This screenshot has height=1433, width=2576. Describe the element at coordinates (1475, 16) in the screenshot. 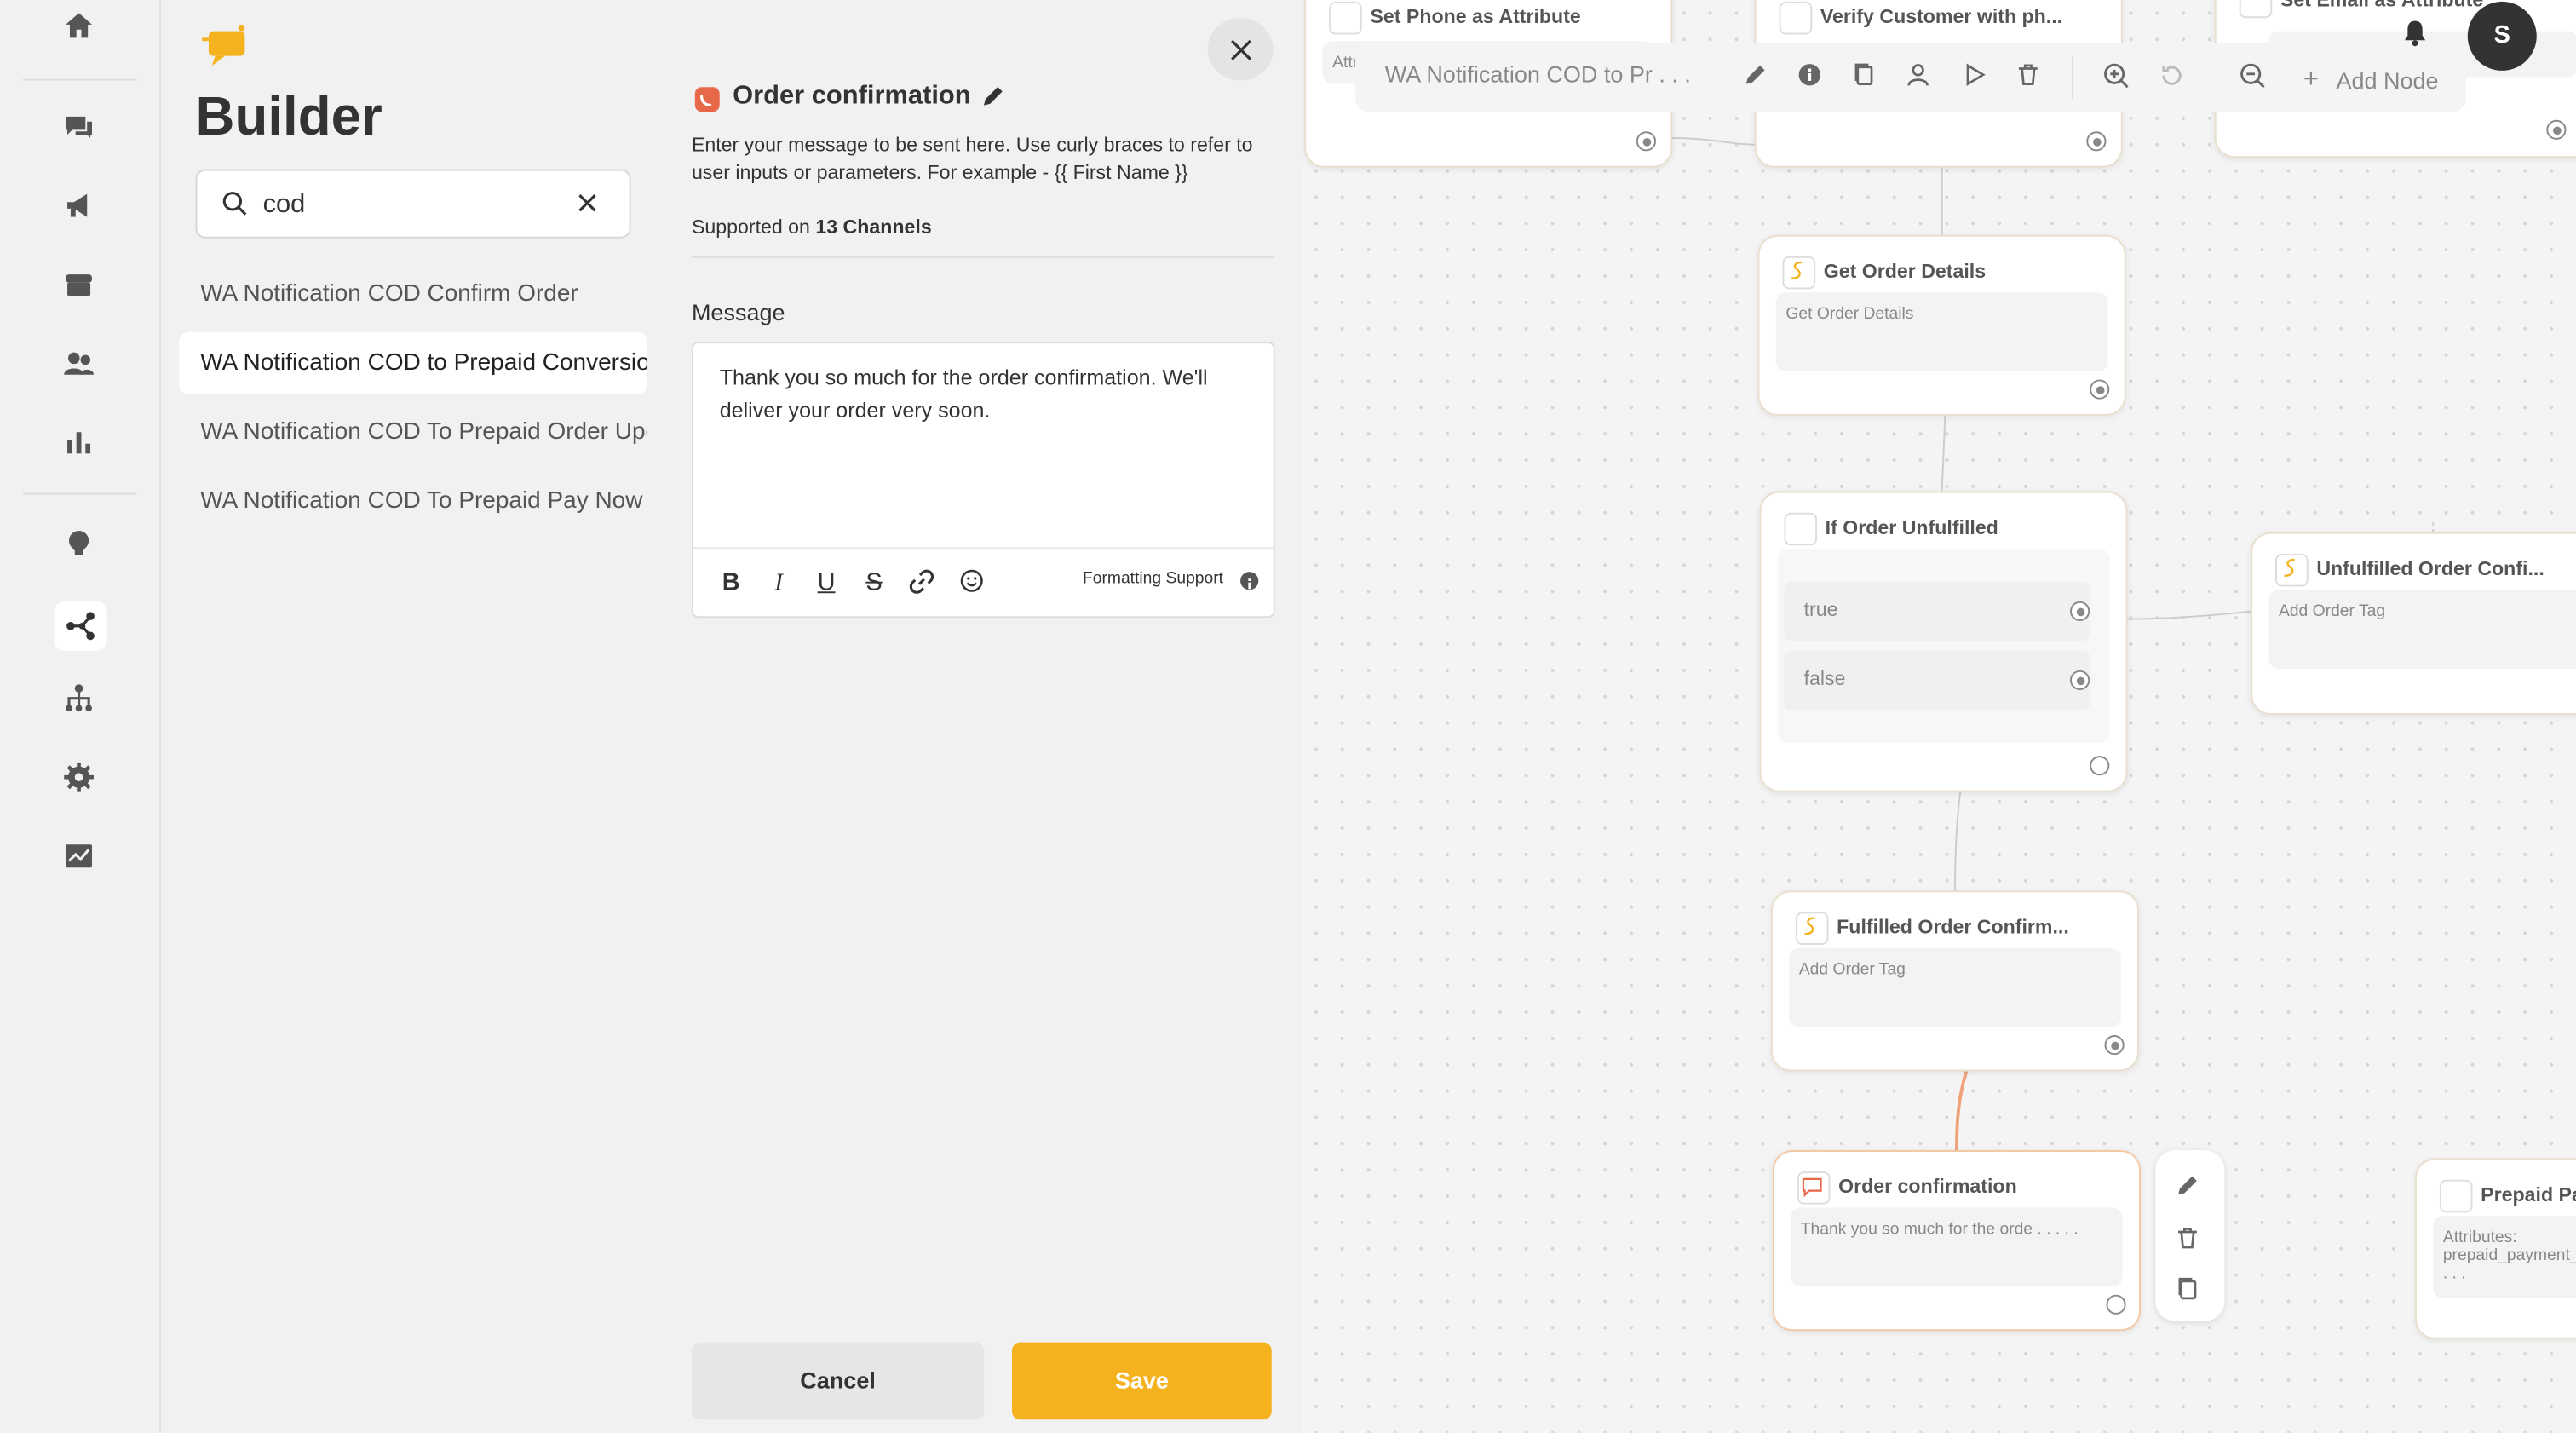

I see `node-title: Set Phone as Attribute` at that location.